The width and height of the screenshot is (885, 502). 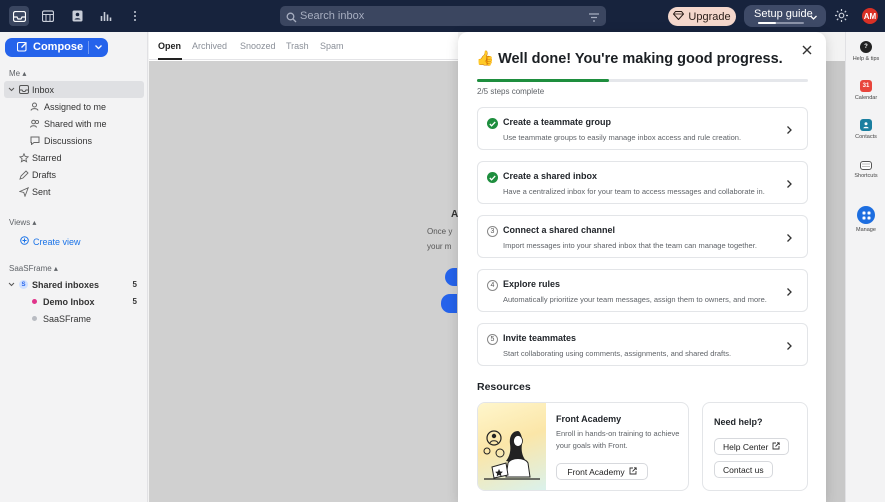 What do you see at coordinates (77, 16) in the screenshot?
I see `contacts-app-icon` at bounding box center [77, 16].